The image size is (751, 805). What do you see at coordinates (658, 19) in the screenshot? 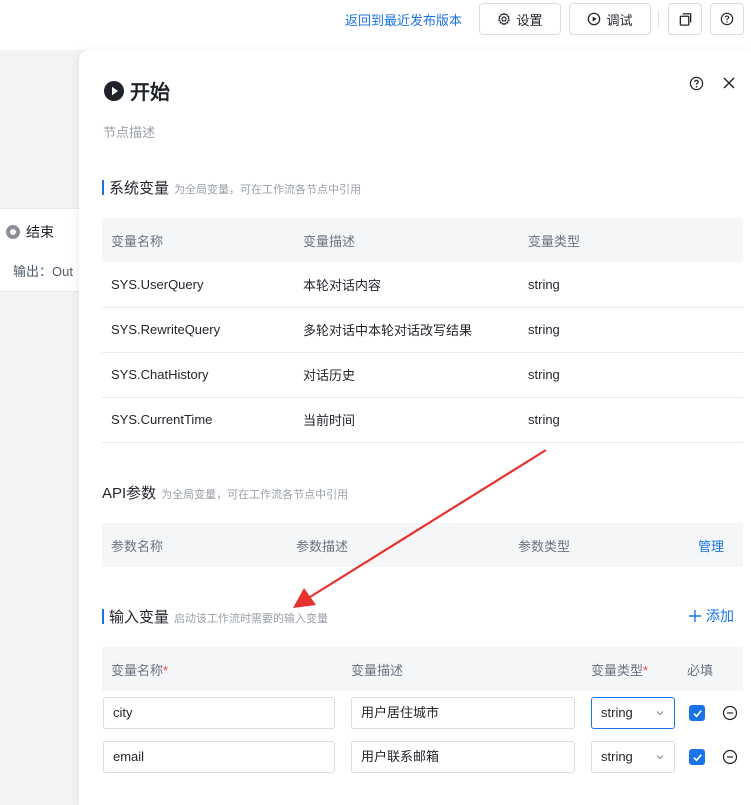
I see `toolbar-divider` at bounding box center [658, 19].